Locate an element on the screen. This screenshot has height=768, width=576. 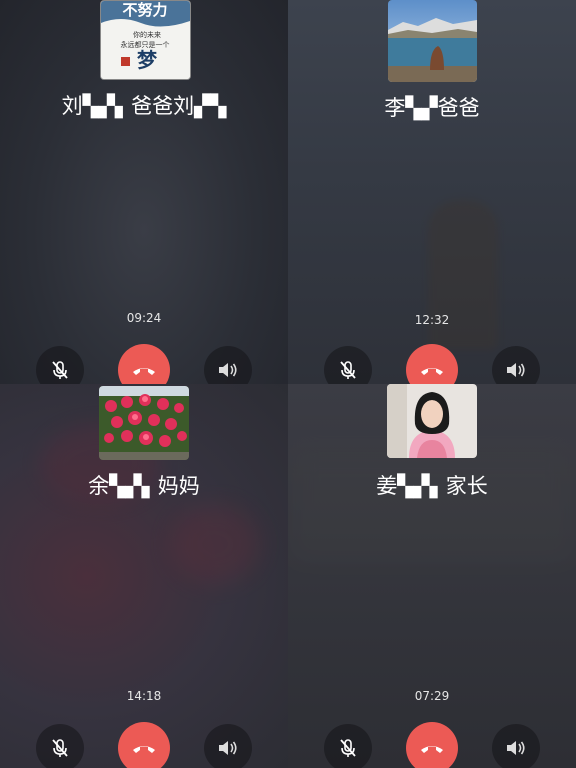
avatar-big-char: 梦 is located at coordinates (147, 60).